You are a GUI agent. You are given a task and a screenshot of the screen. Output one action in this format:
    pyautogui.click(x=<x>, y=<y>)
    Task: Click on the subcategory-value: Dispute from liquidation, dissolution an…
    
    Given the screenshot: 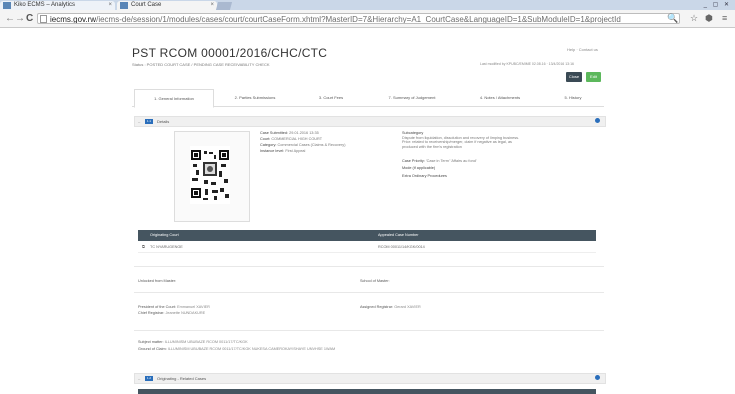 What is the action you would take?
    pyautogui.click(x=461, y=142)
    